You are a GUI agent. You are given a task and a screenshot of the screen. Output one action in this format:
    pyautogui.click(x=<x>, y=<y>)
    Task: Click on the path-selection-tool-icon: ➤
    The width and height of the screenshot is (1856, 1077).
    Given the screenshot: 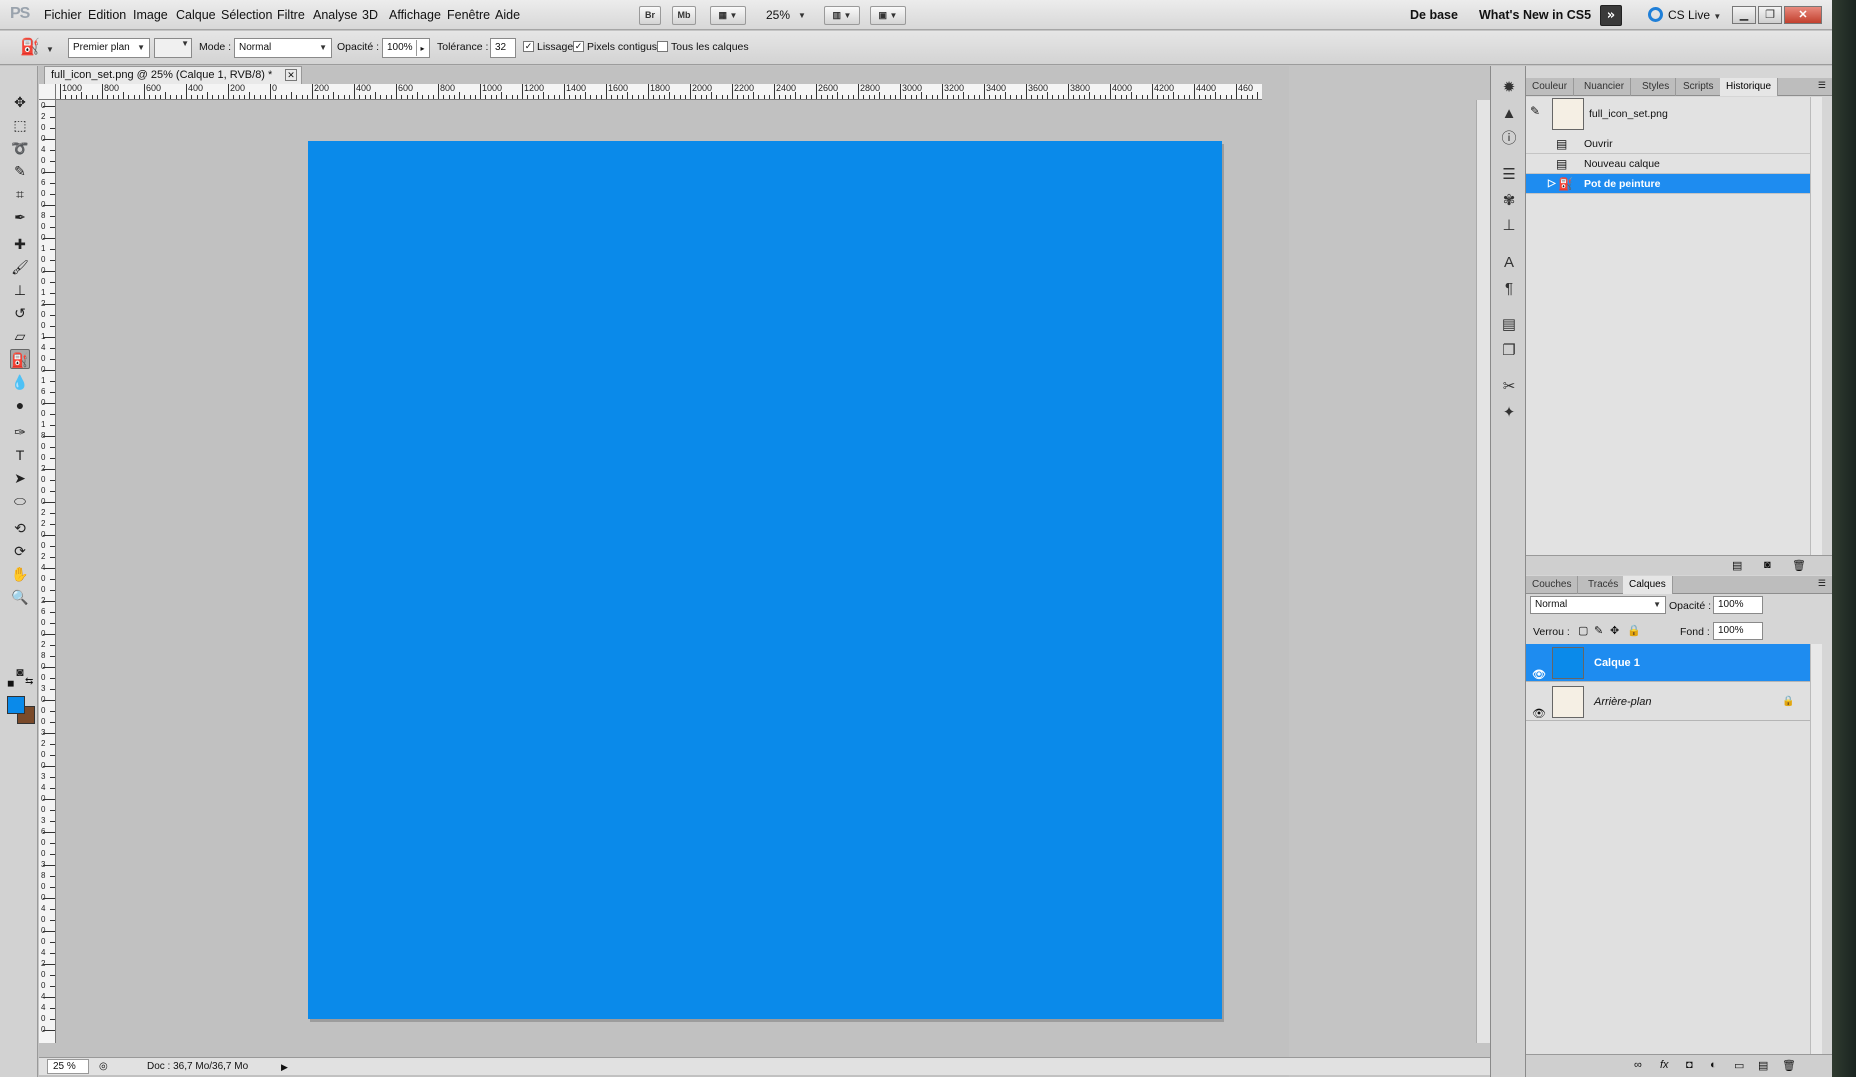 What is the action you would take?
    pyautogui.click(x=20, y=478)
    